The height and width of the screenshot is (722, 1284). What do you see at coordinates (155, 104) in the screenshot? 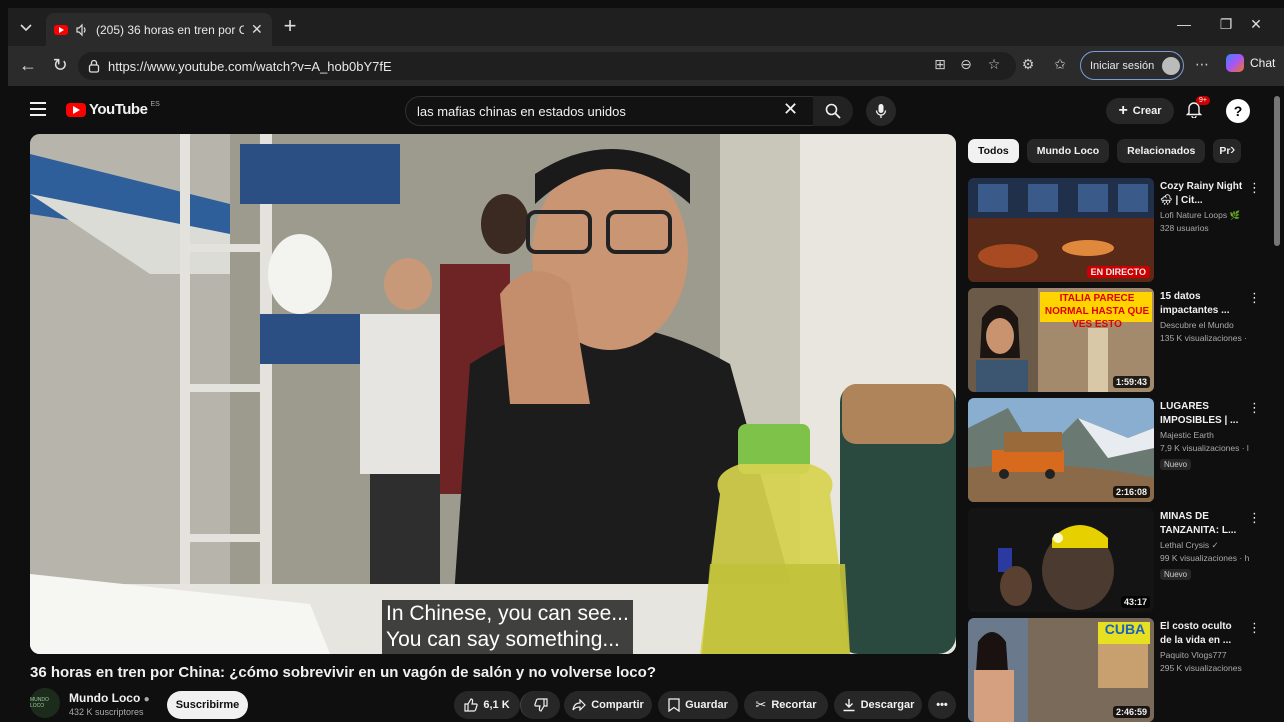
I see `logo-region: ES` at bounding box center [155, 104].